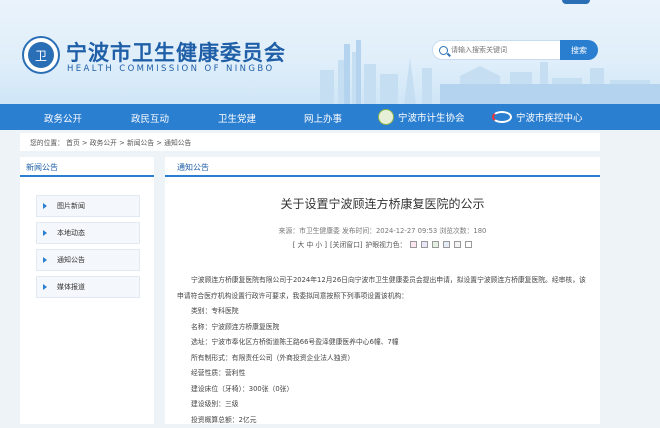  What do you see at coordinates (384, 343) in the screenshot?
I see `field-location: 选址：宁波市奉化区方桥街道陈王路66号盈泽健康医养中心6幢、7幢` at bounding box center [384, 343].